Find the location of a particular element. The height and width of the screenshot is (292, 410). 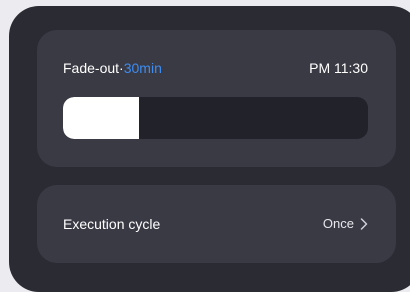

fade-out-time: PM 11:30 is located at coordinates (338, 68).